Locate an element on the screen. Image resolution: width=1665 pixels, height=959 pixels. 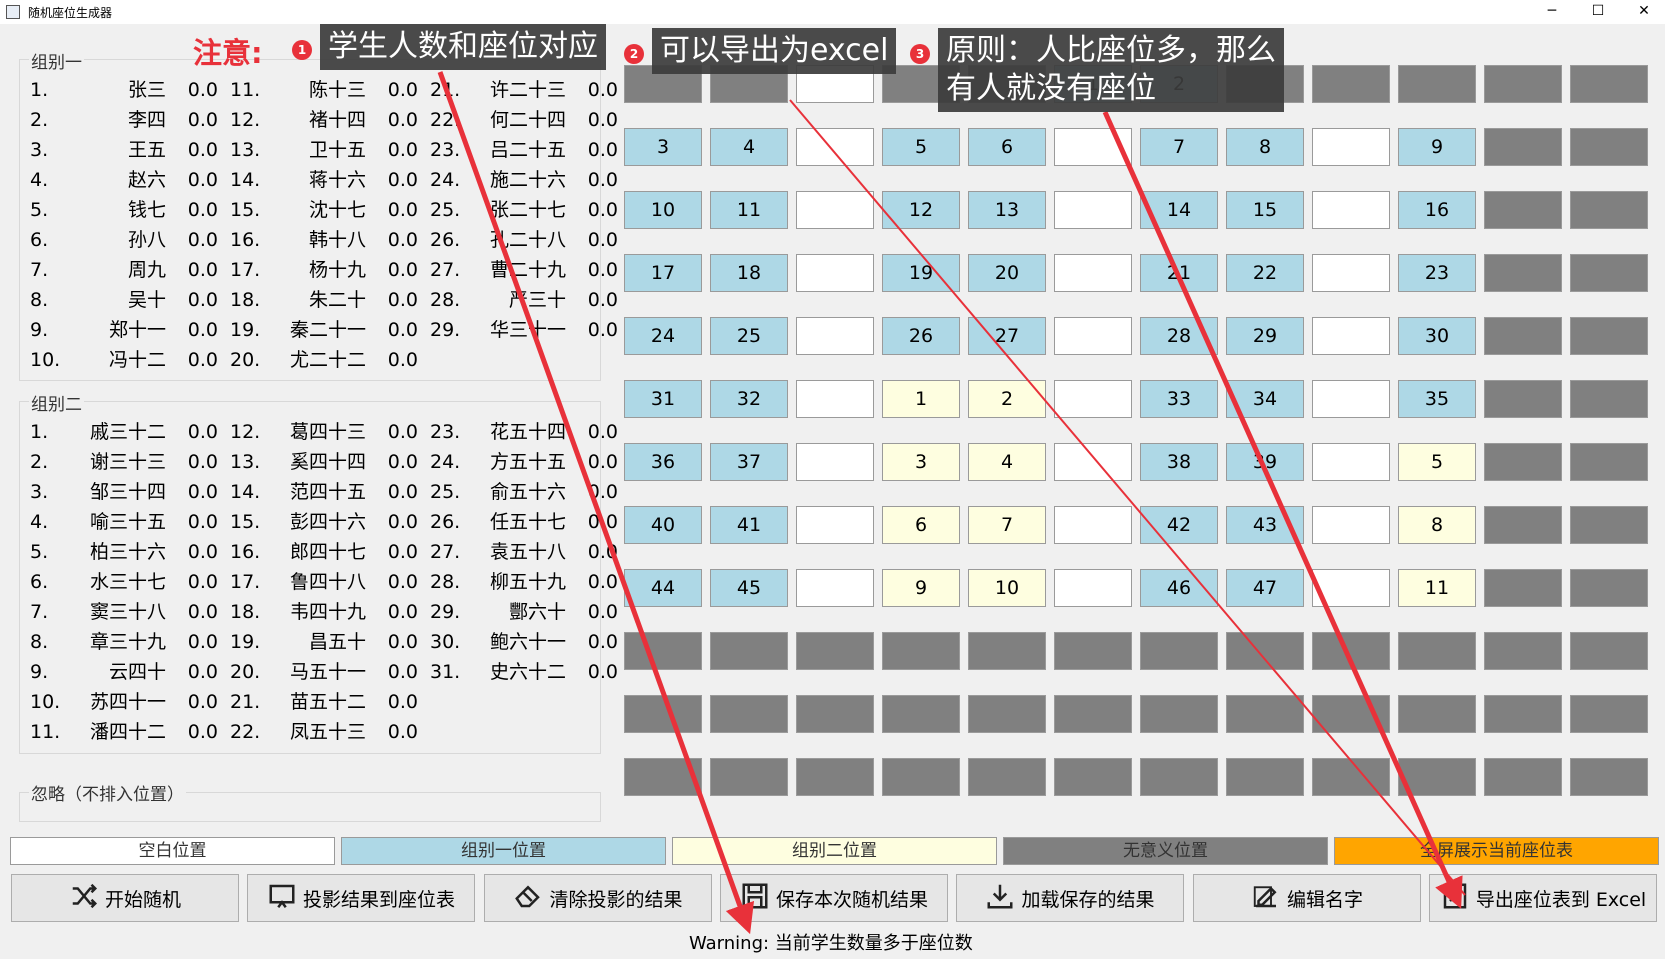
student-entry: 23. 吕二十五 0.0 is located at coordinates (524, 150).